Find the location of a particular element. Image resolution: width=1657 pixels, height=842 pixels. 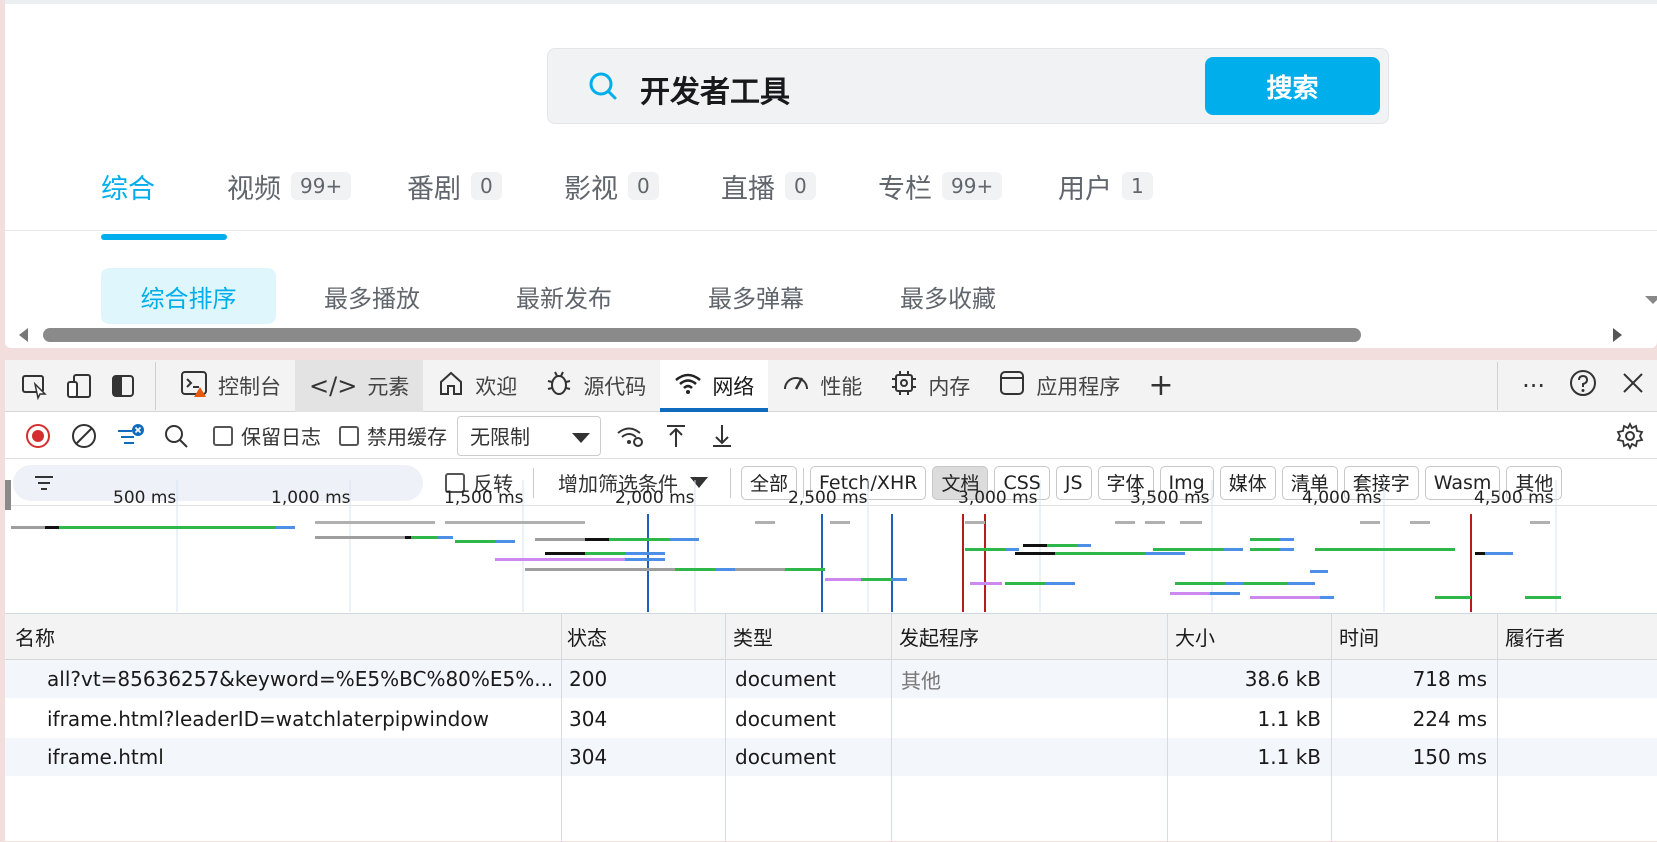

clear-icon is located at coordinates (84, 436).